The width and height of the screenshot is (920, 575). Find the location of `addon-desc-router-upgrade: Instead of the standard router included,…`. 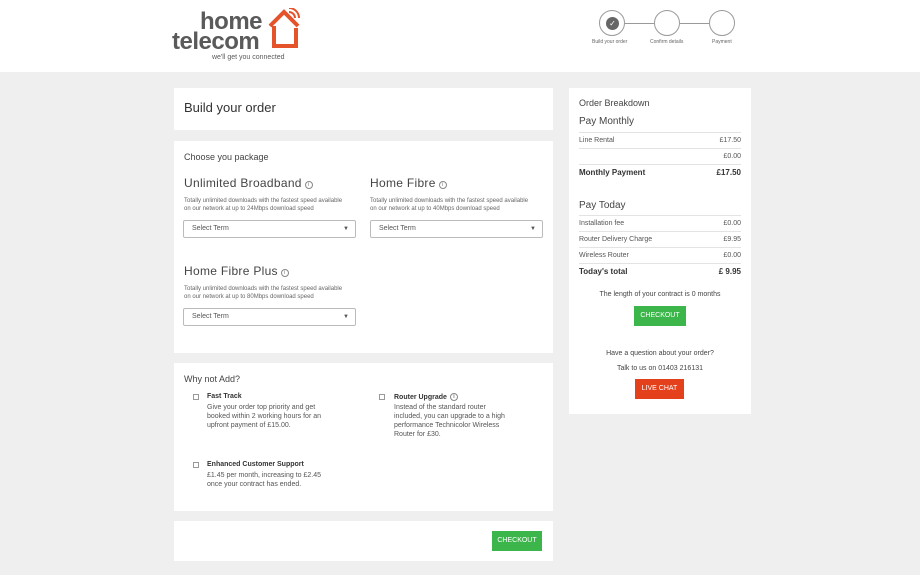

addon-desc-router-upgrade: Instead of the standard router included,… is located at coordinates (459, 421).